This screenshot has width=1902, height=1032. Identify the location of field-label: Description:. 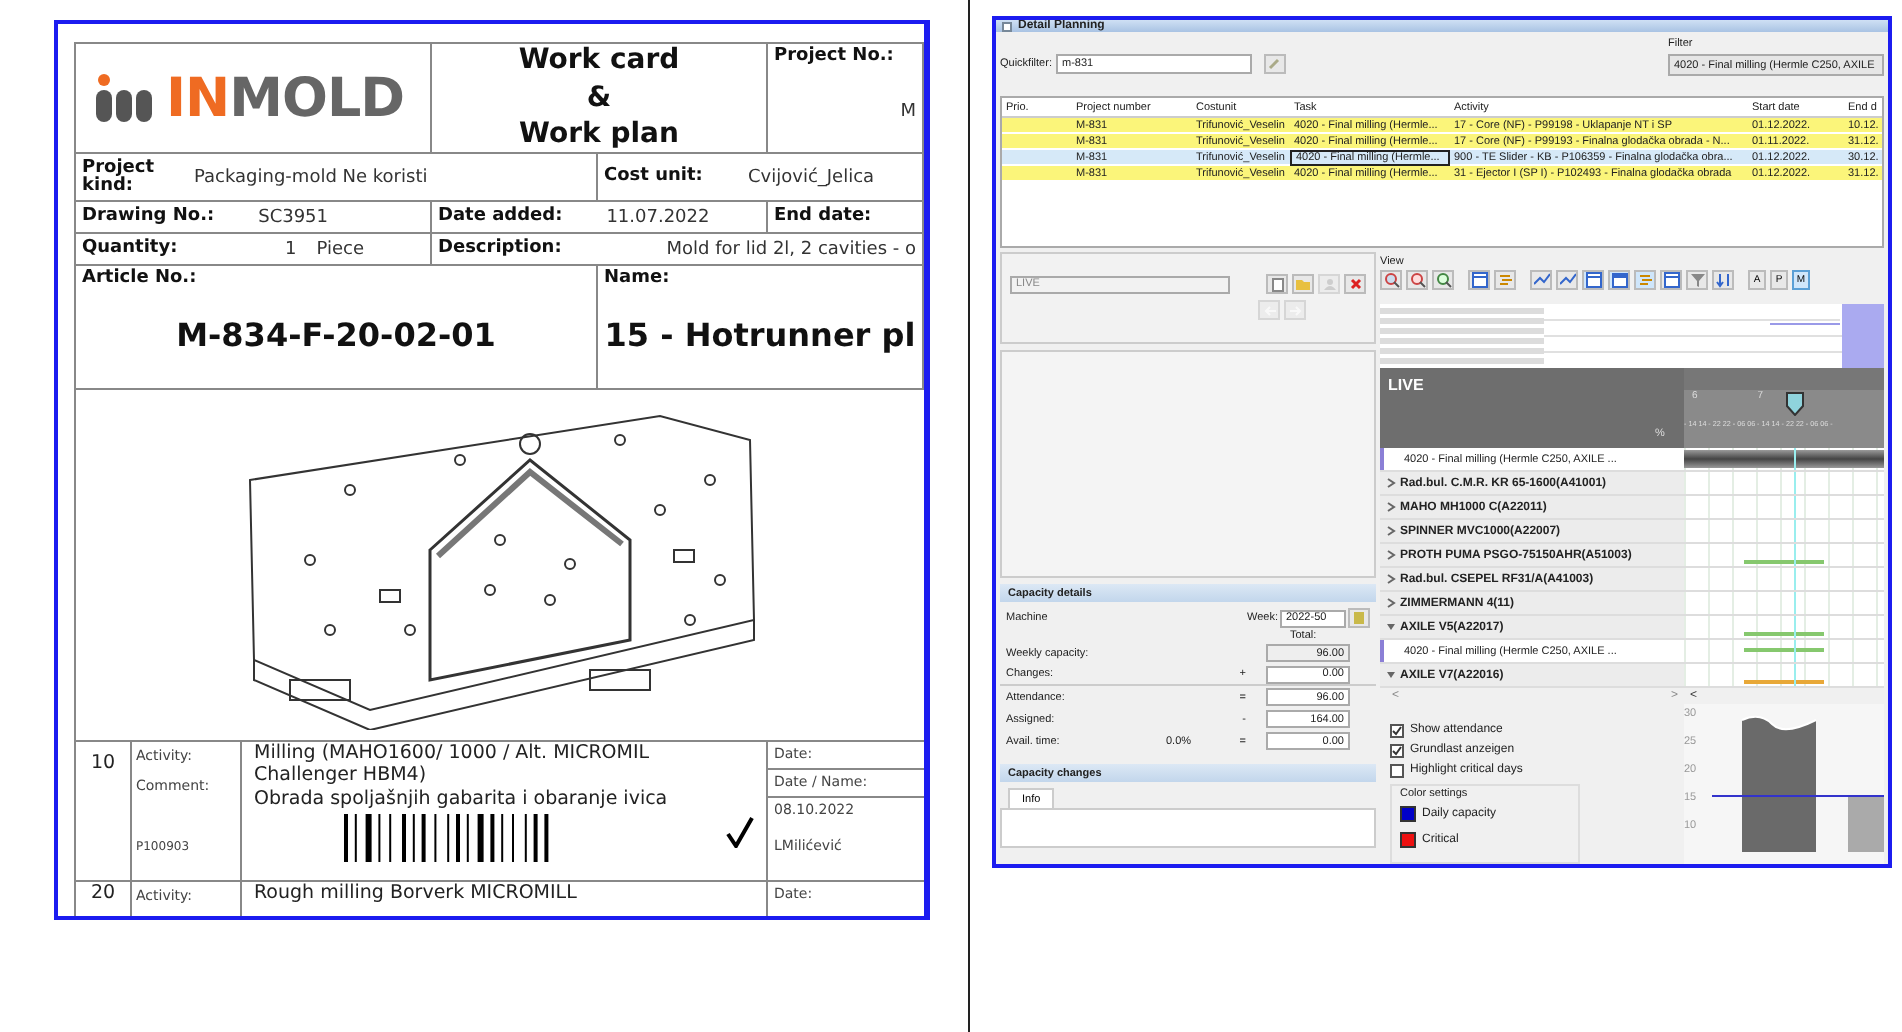
(500, 249).